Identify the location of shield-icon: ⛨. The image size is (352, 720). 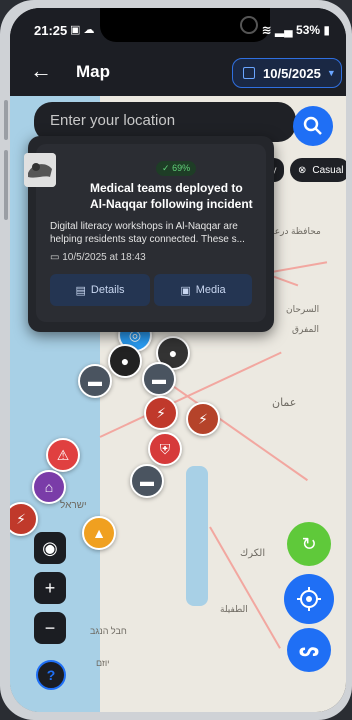
(165, 448).